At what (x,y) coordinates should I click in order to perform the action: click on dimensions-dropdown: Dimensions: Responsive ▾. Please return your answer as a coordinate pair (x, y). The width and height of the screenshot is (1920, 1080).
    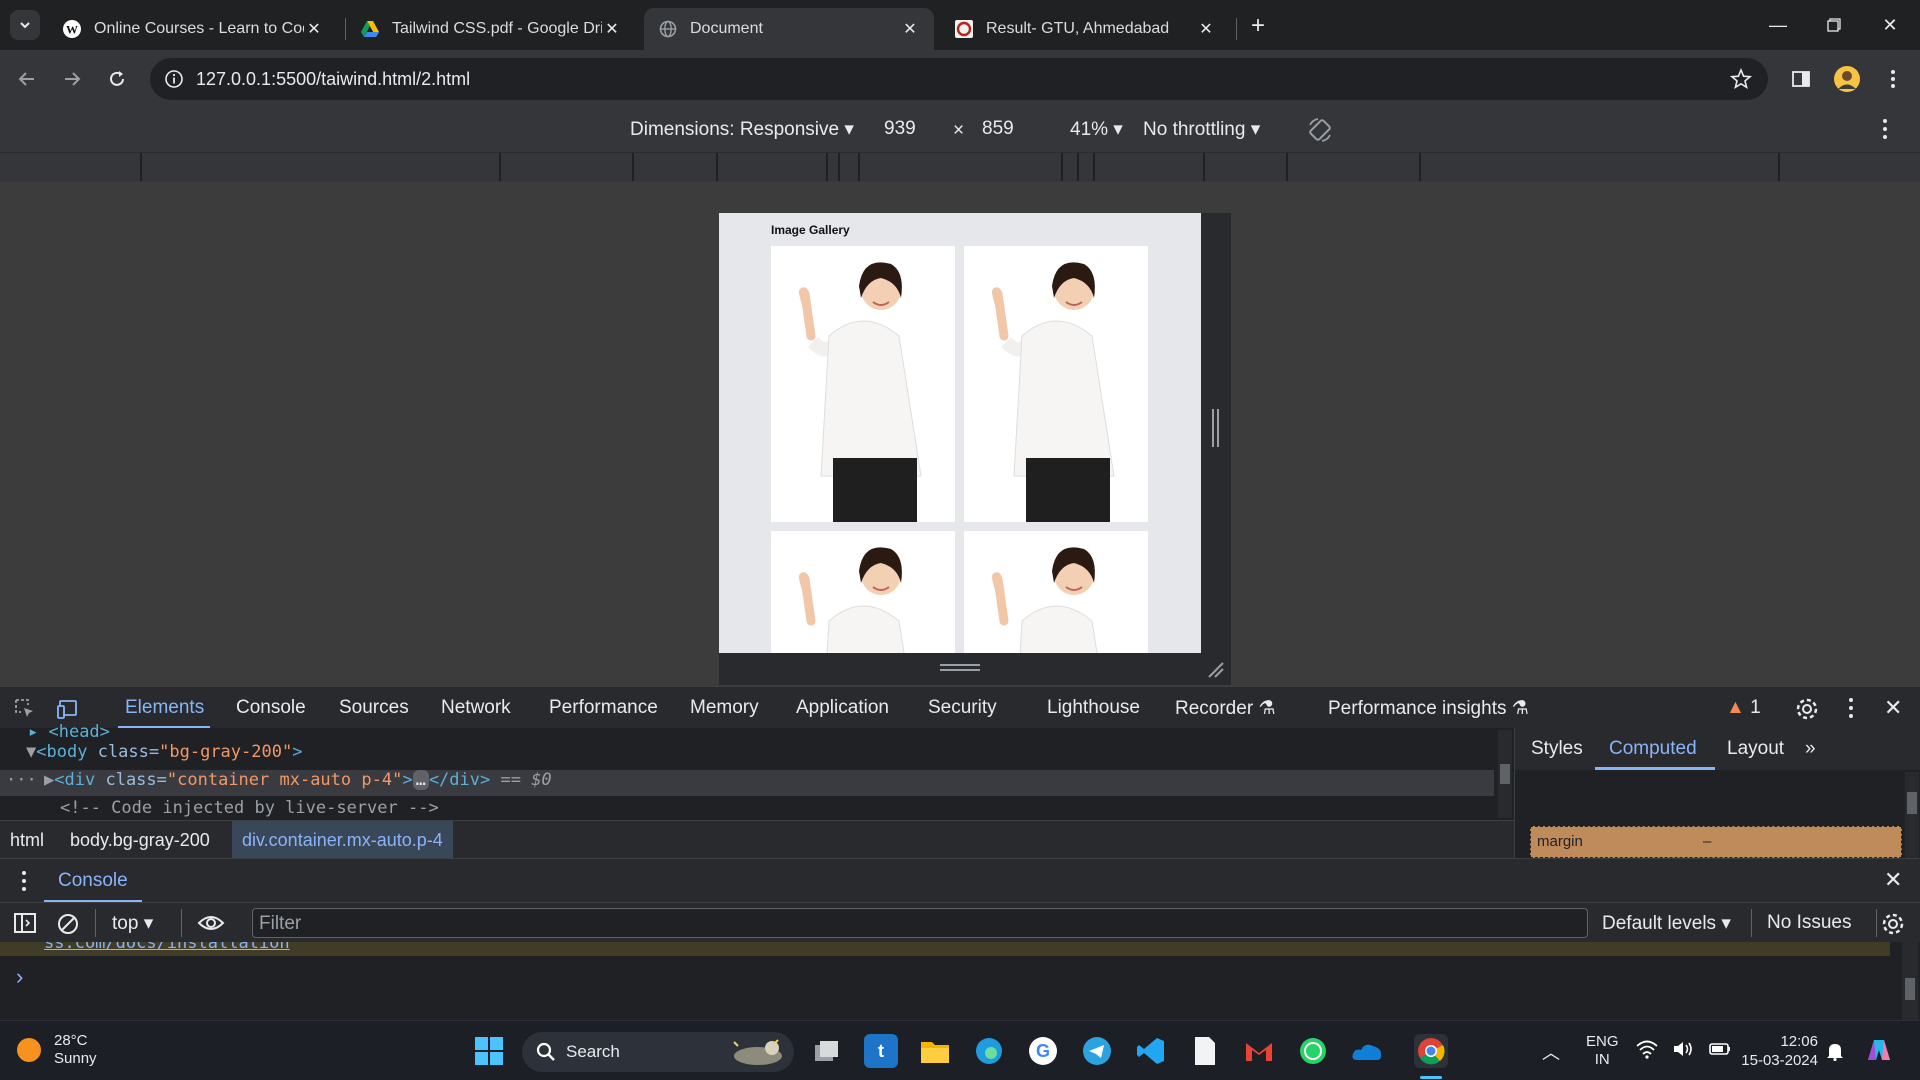
    Looking at the image, I should click on (742, 129).